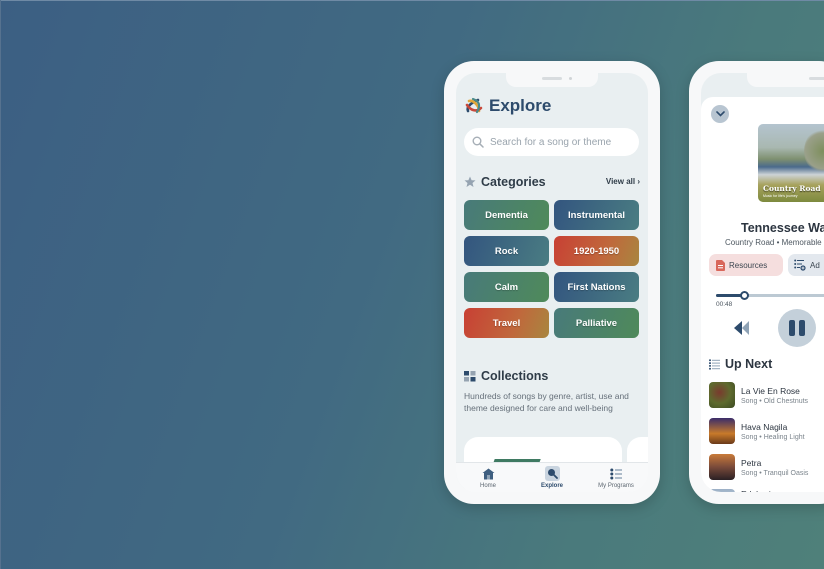 This screenshot has height=569, width=824. I want to click on collections-header: Collections, so click(506, 376).